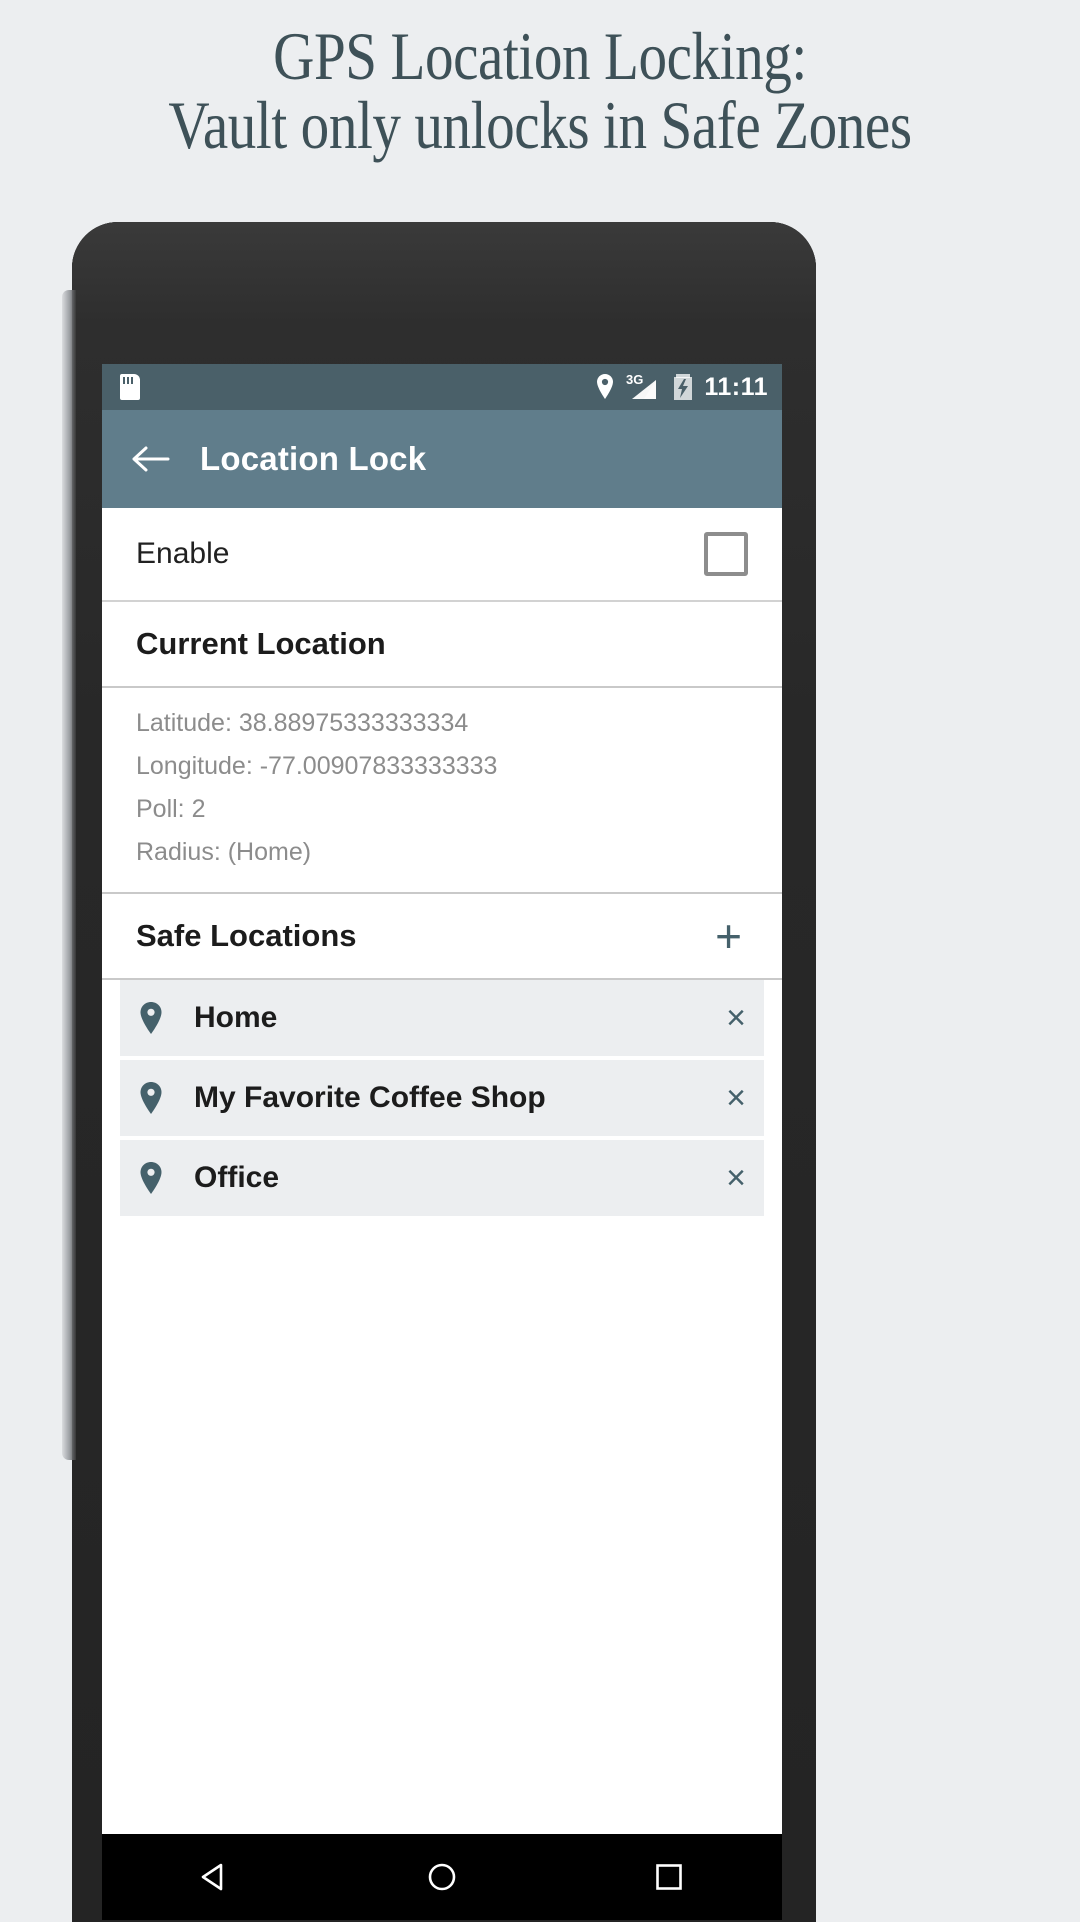 Image resolution: width=1080 pixels, height=1922 pixels. What do you see at coordinates (215, 1877) in the screenshot?
I see `nav-back-triangle-icon` at bounding box center [215, 1877].